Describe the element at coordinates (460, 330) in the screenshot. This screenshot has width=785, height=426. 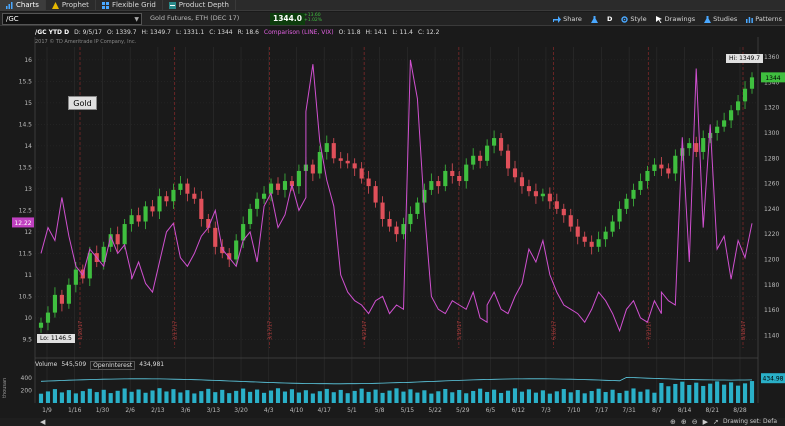
I see `expiry-marker-label: 5/19/17` at that location.